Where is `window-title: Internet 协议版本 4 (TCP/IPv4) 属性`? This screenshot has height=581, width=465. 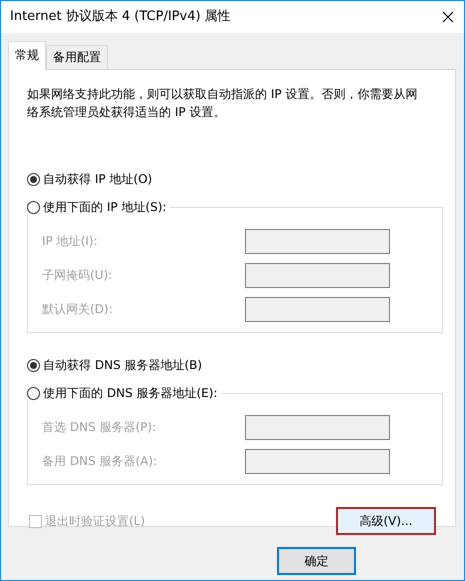 window-title: Internet 协议版本 4 (TCP/IPv4) 属性 is located at coordinates (120, 17).